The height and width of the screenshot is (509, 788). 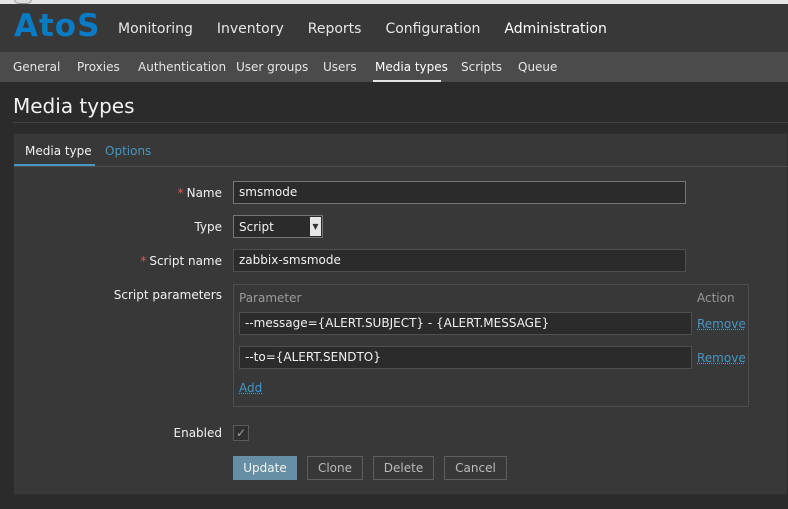 I want to click on checkmark-icon: ✓, so click(x=241, y=433).